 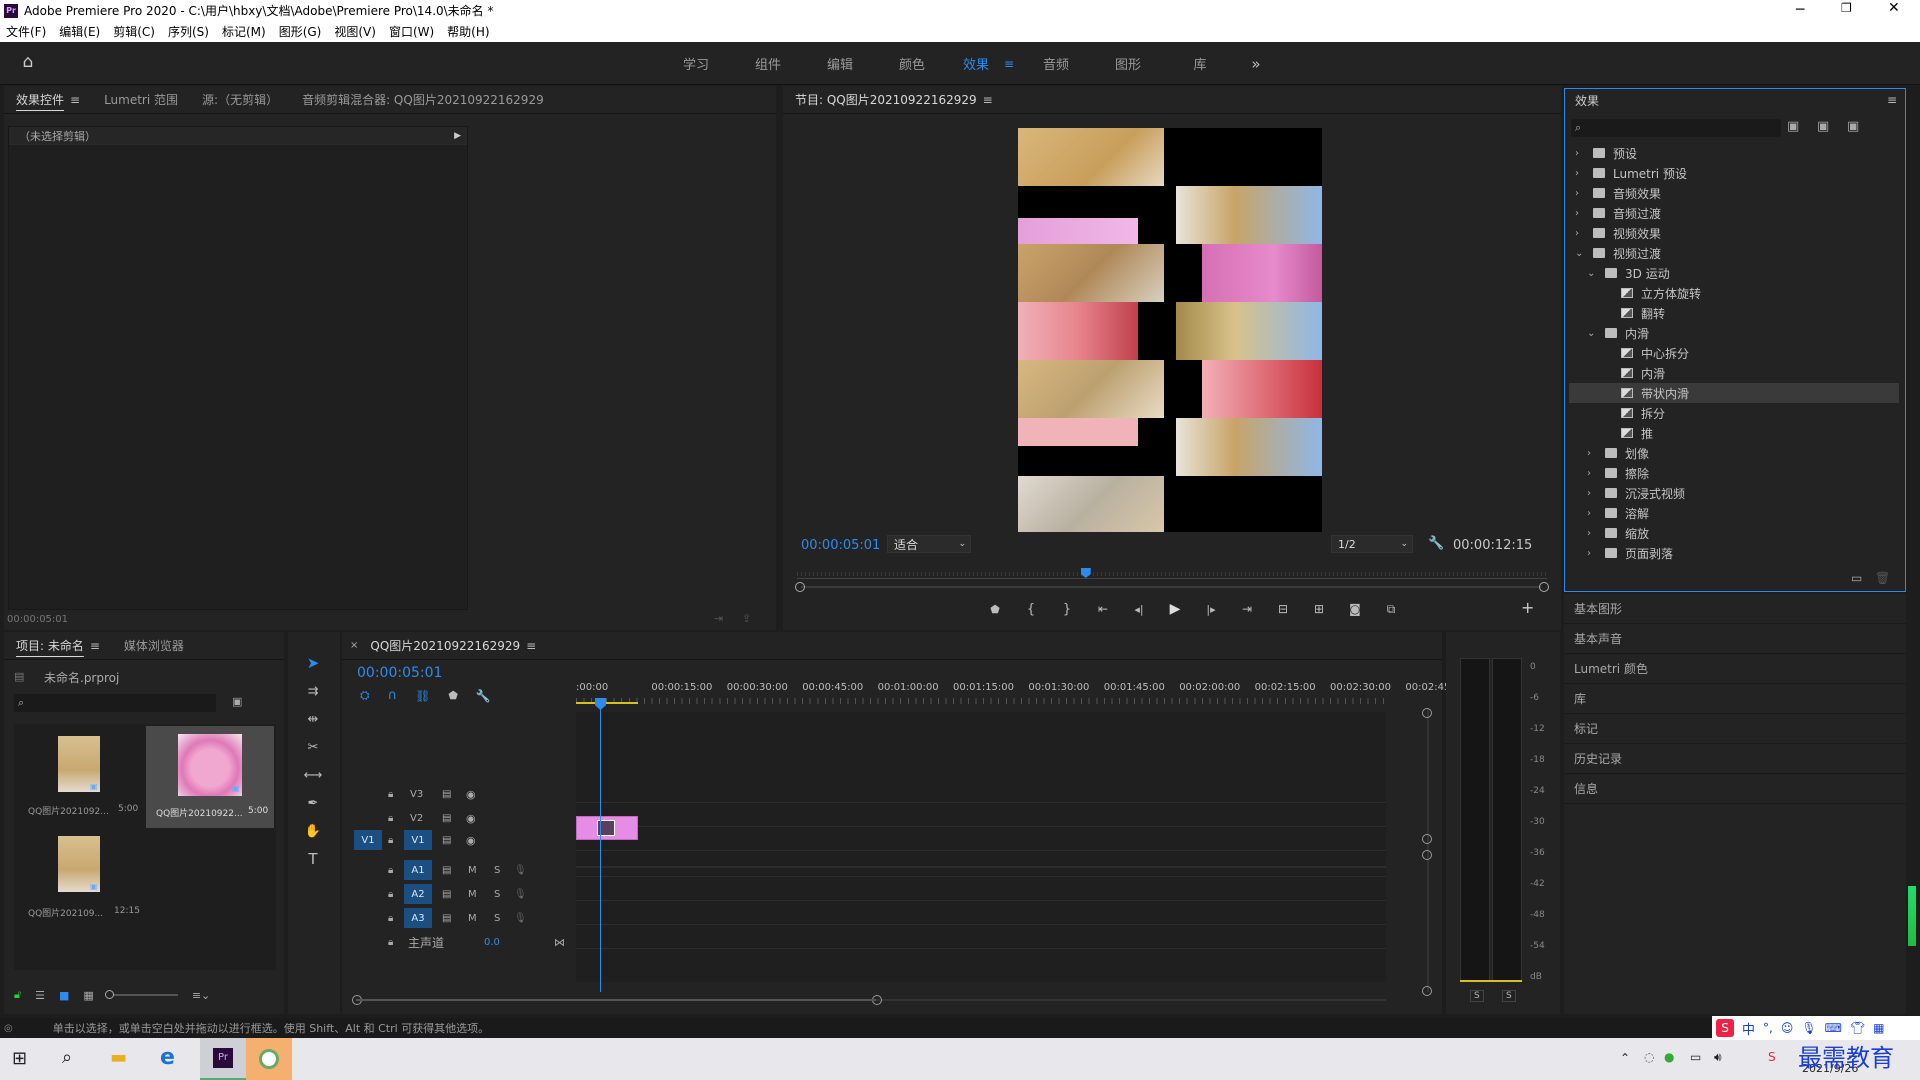 I want to click on quality-dropdown: 1/2 ⌄, so click(x=1372, y=544).